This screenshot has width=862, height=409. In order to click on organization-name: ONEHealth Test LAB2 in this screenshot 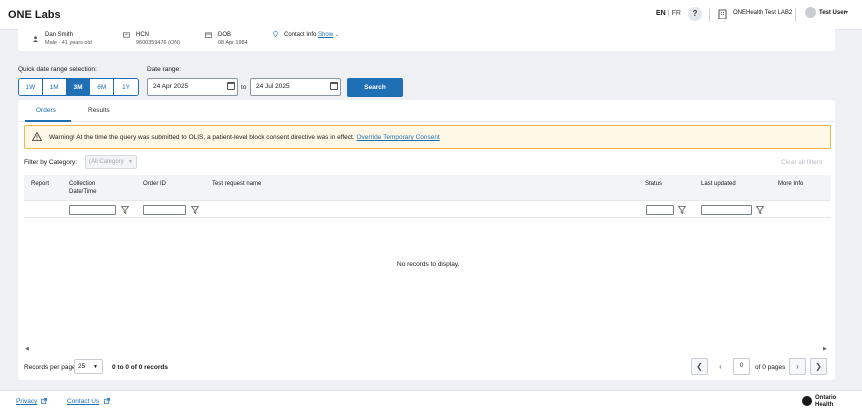, I will do `click(762, 13)`.